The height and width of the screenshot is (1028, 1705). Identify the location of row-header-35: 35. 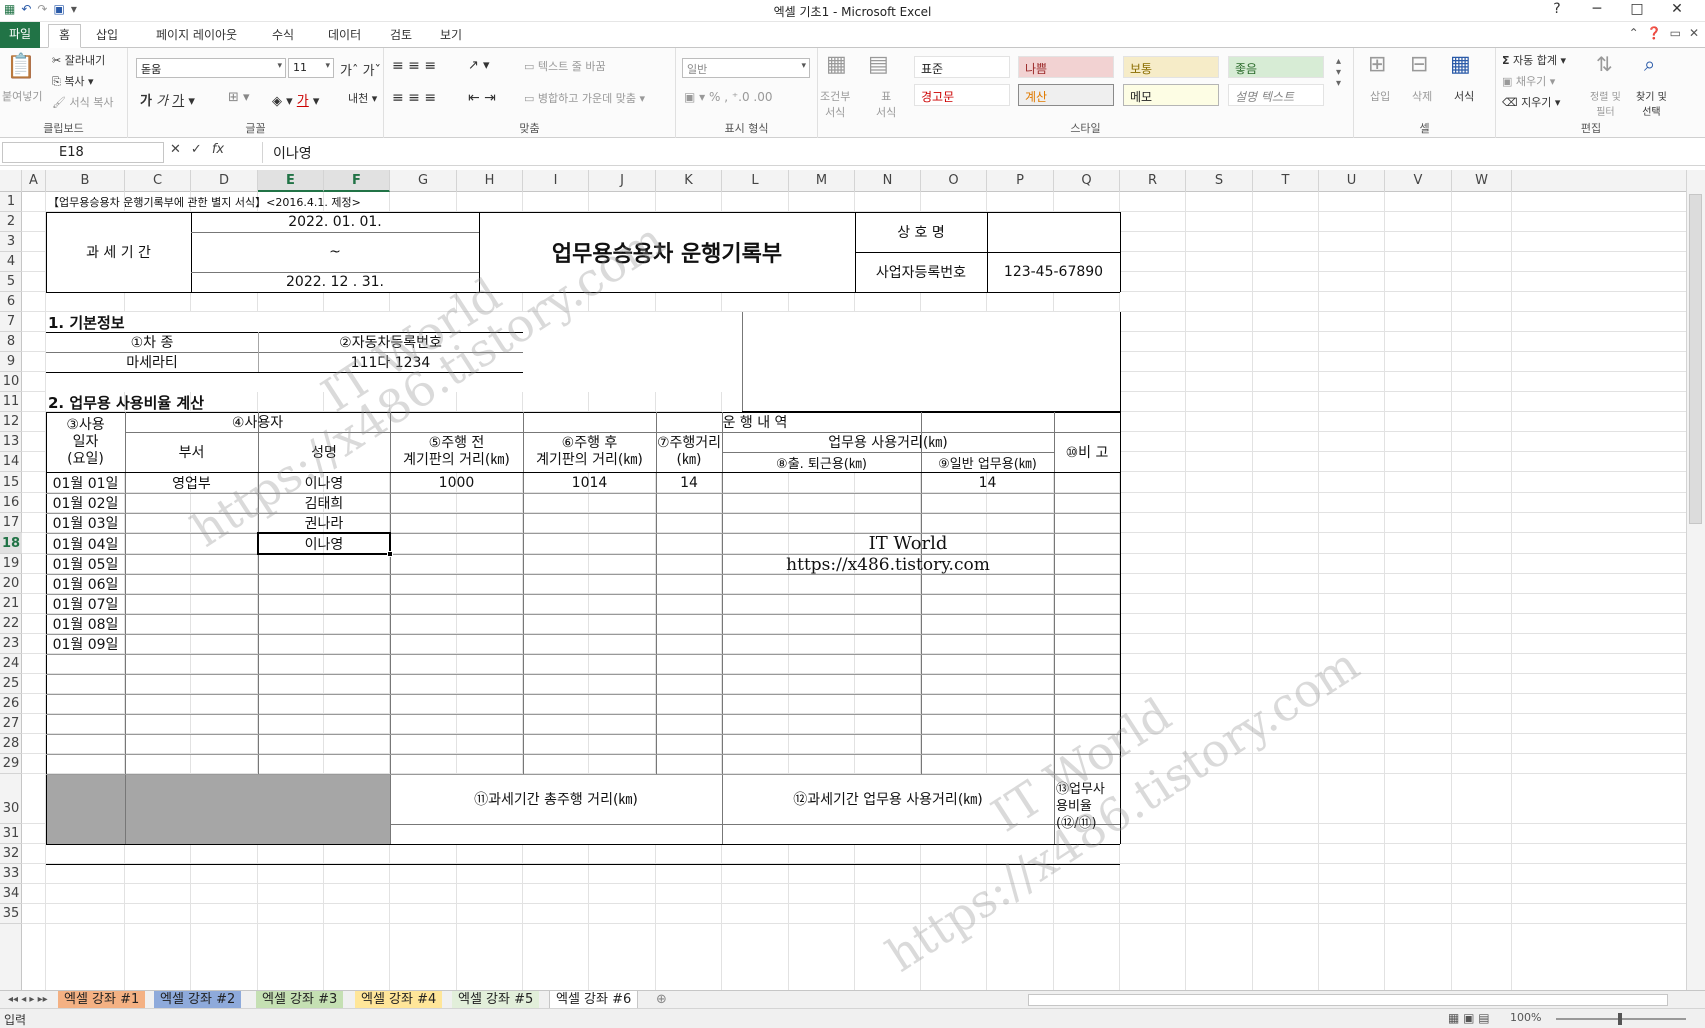
(11, 914).